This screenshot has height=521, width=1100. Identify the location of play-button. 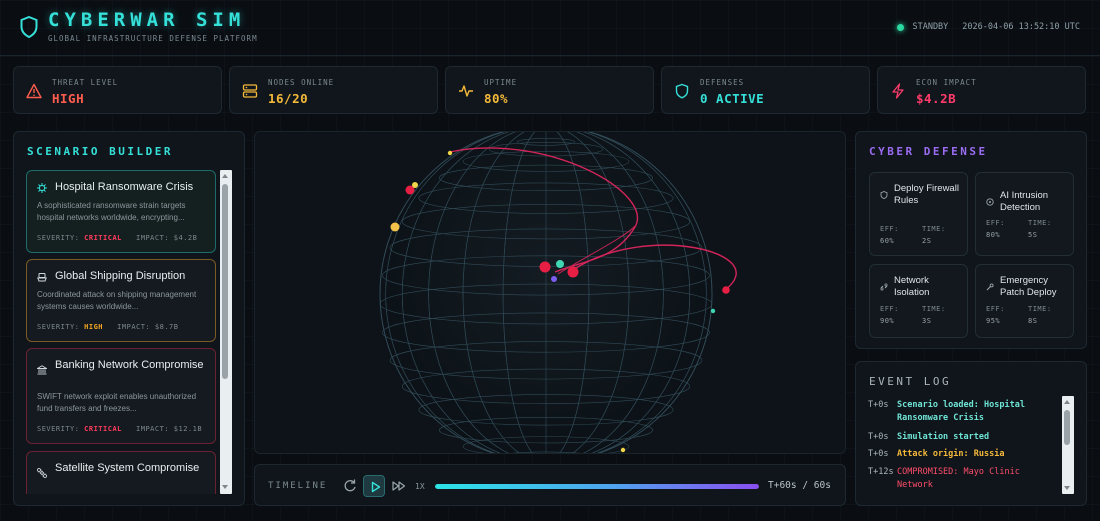
(374, 486).